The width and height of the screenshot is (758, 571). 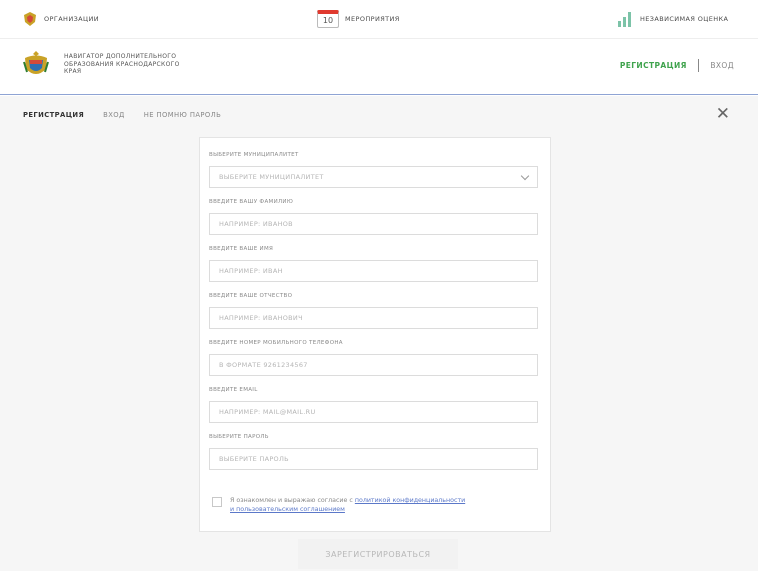 I want to click on auth-divider, so click(x=698, y=65).